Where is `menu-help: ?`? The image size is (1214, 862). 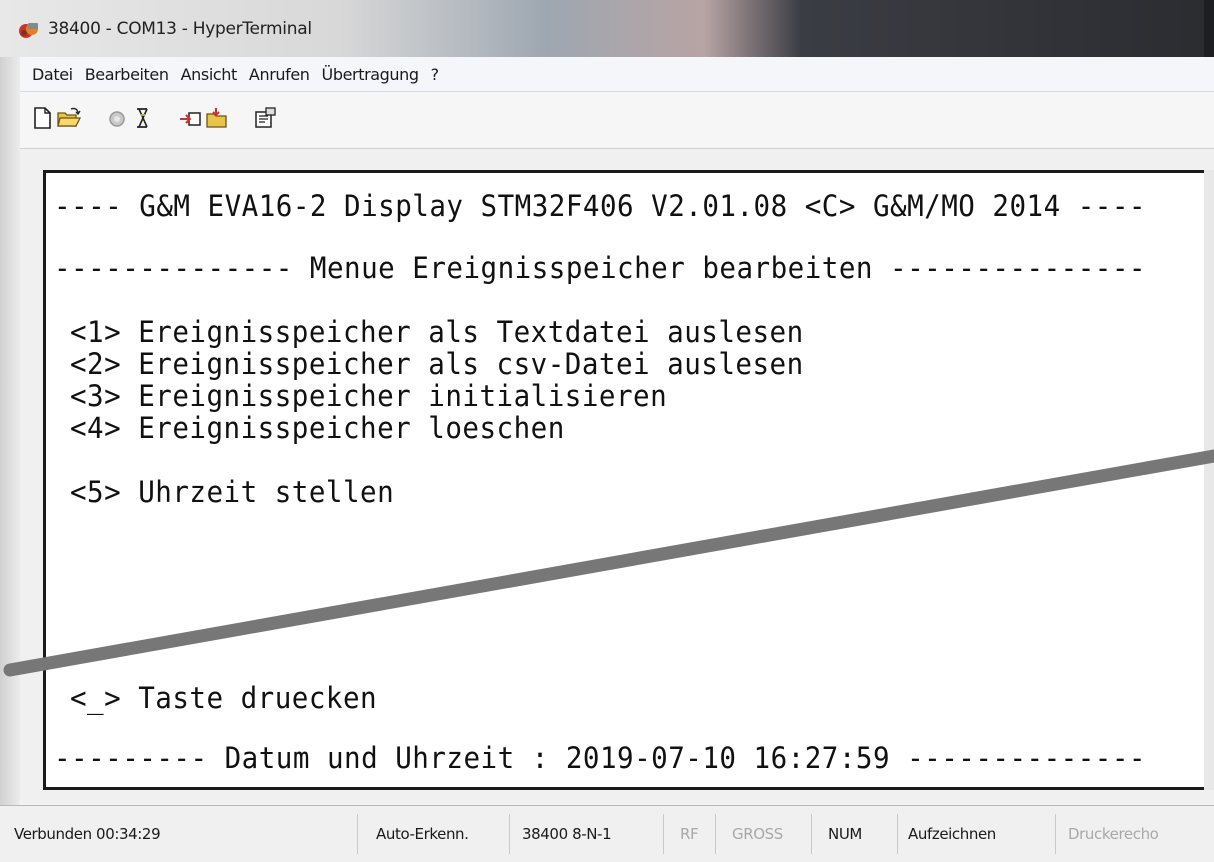
menu-help: ? is located at coordinates (435, 74).